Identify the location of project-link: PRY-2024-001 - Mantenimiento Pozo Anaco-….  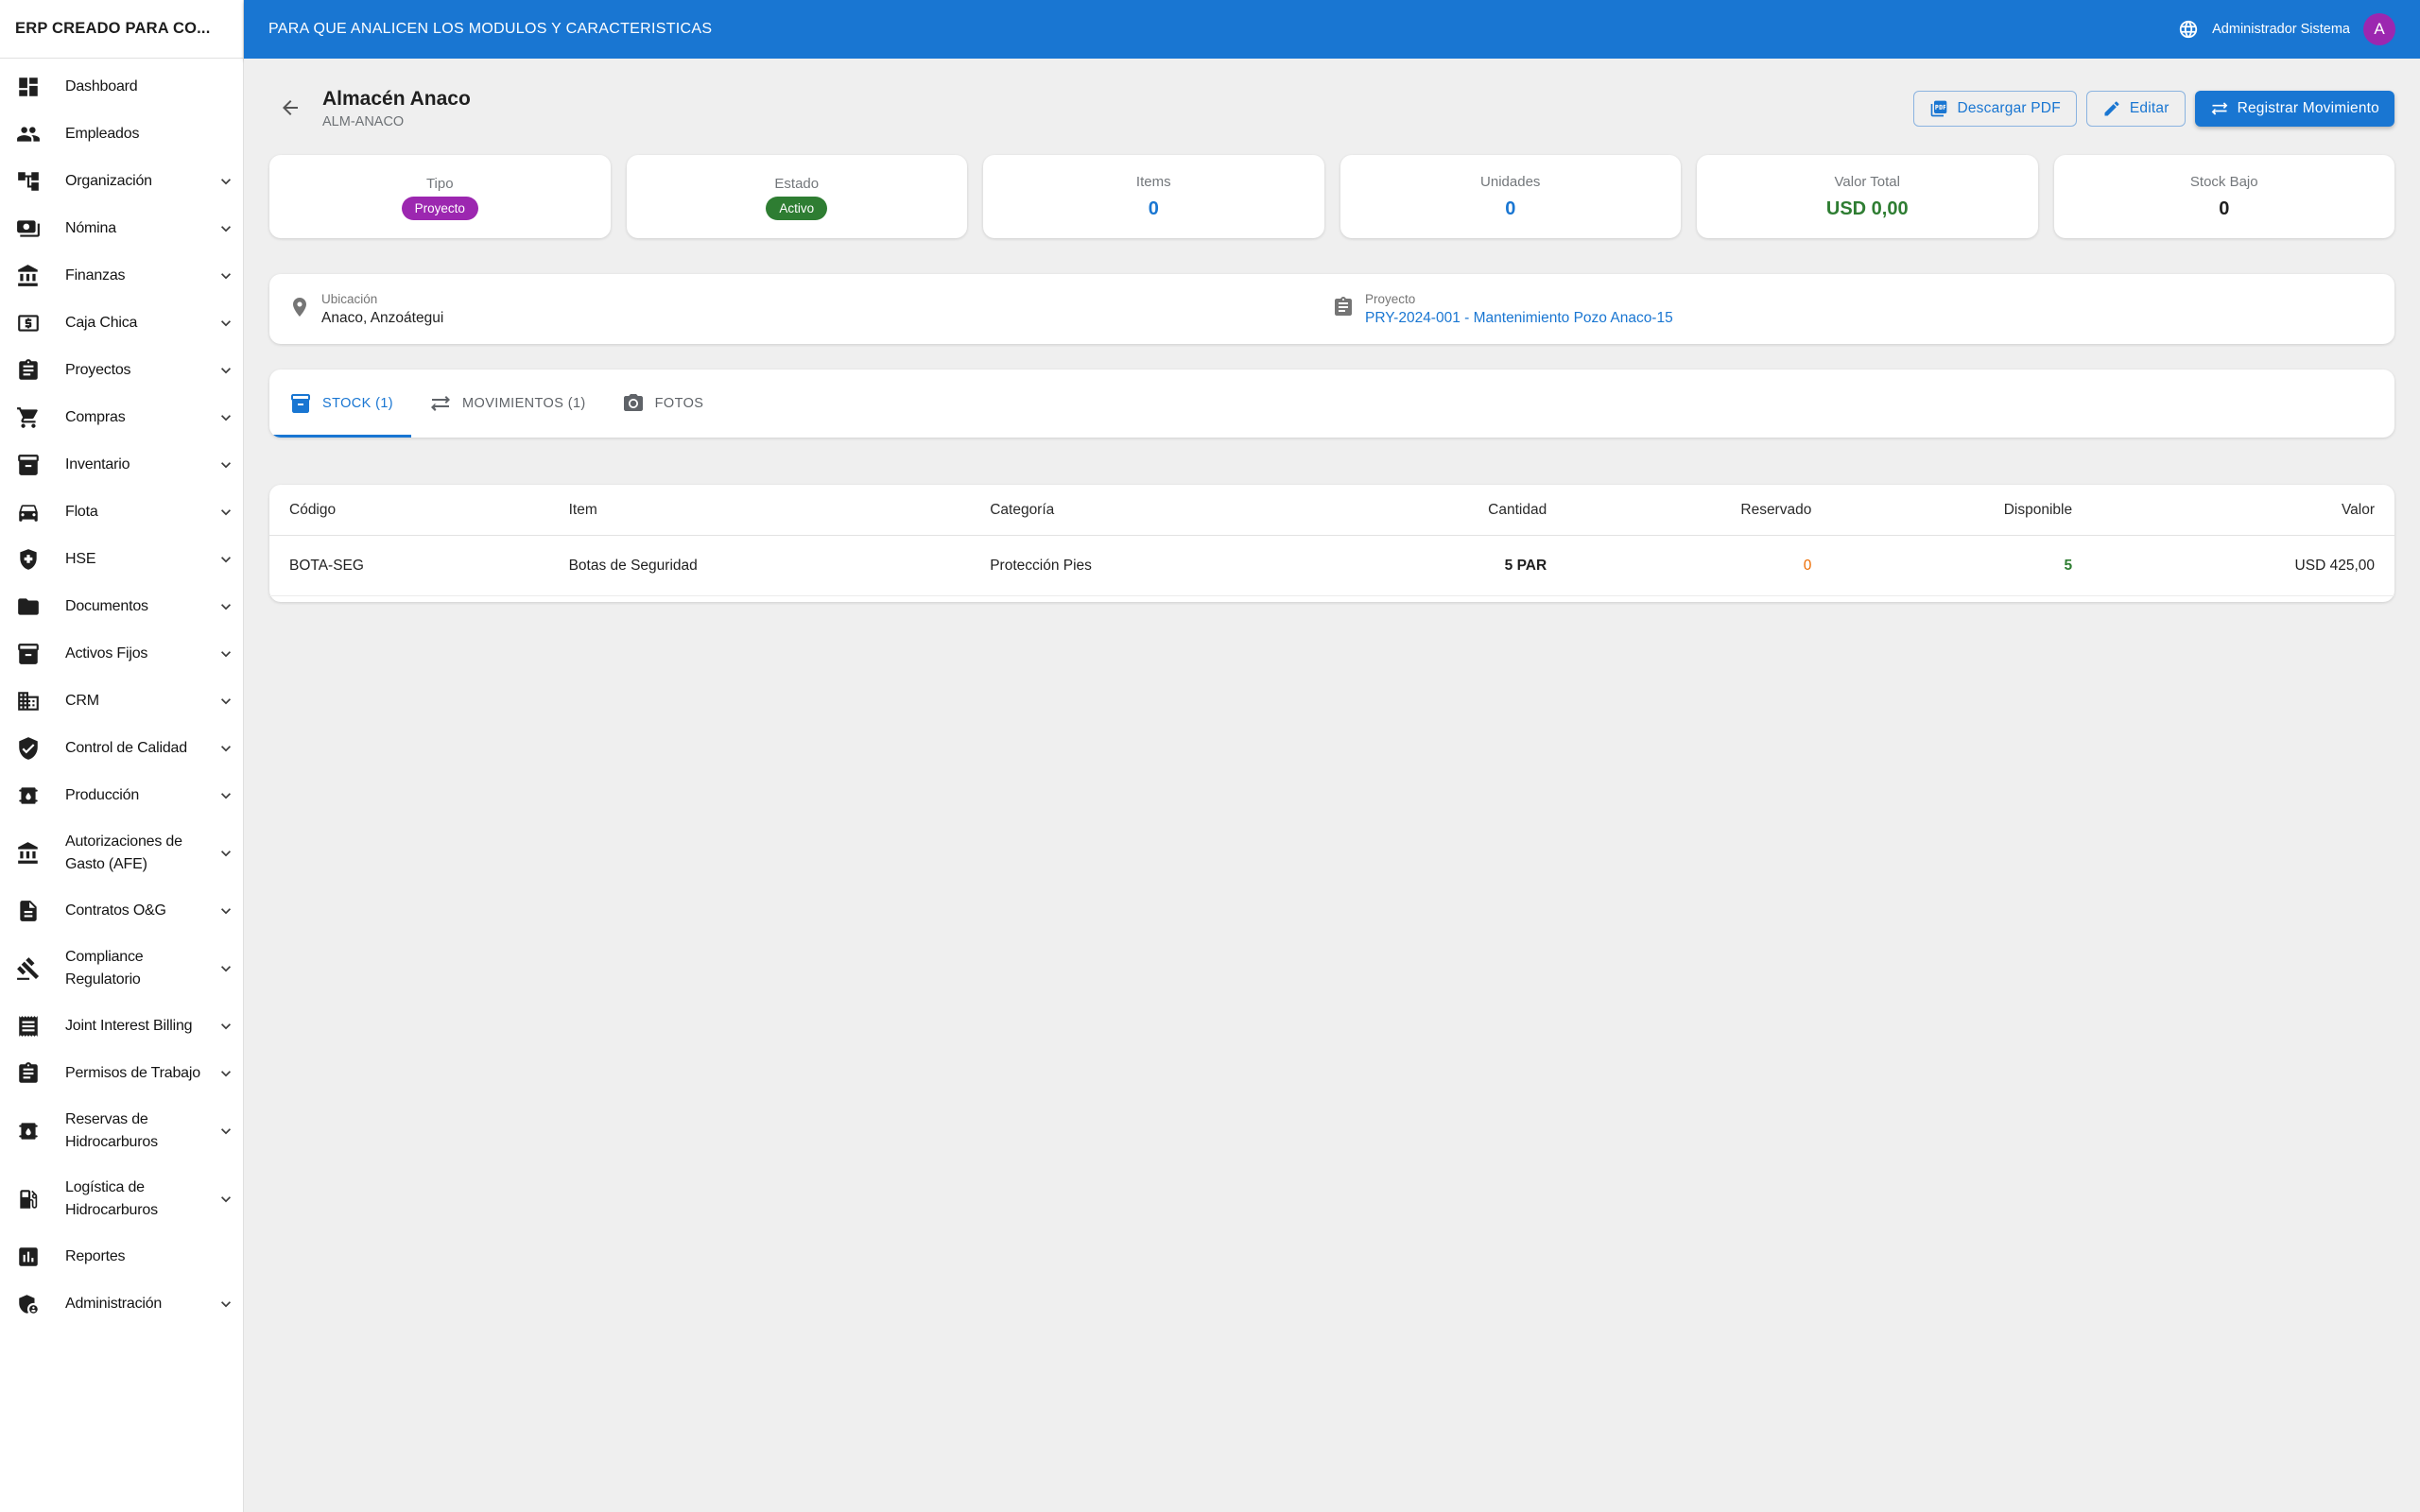
(1519, 318).